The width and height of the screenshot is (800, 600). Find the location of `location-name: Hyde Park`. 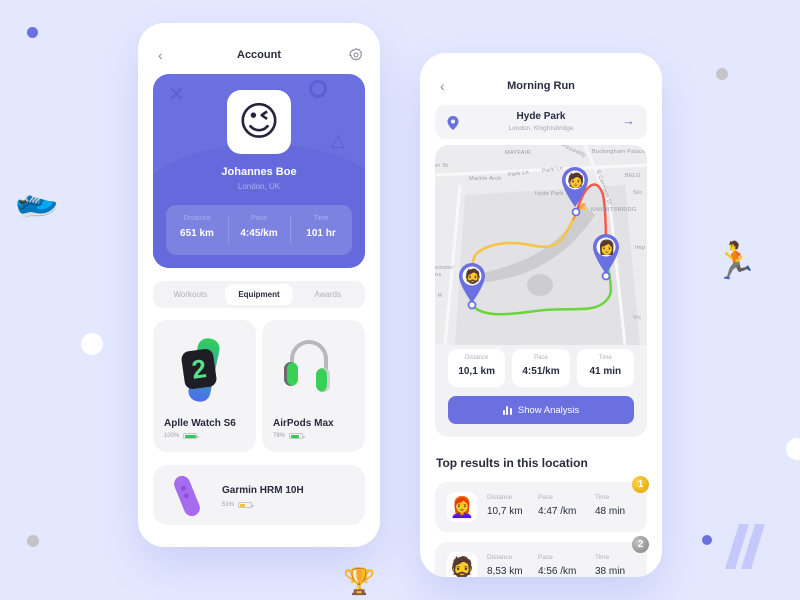

location-name: Hyde Park is located at coordinates (541, 116).